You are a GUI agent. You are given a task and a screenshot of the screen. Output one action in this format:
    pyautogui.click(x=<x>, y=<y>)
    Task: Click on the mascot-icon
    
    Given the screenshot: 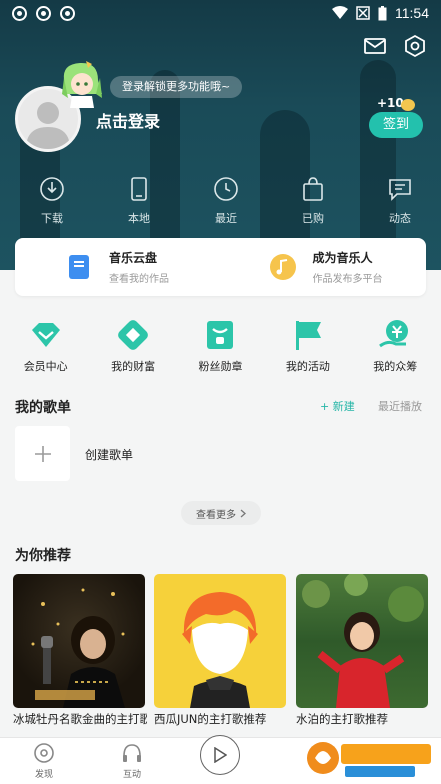 What is the action you would take?
    pyautogui.click(x=82, y=84)
    